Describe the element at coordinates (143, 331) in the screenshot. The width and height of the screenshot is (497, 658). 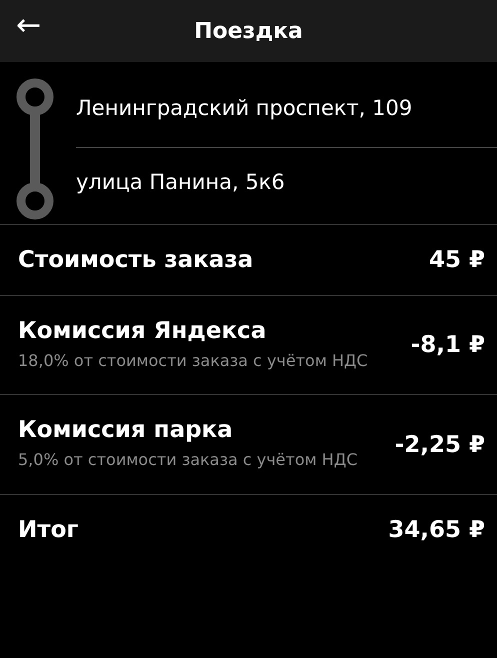
I see `row-title: Комиссия Яндекса` at that location.